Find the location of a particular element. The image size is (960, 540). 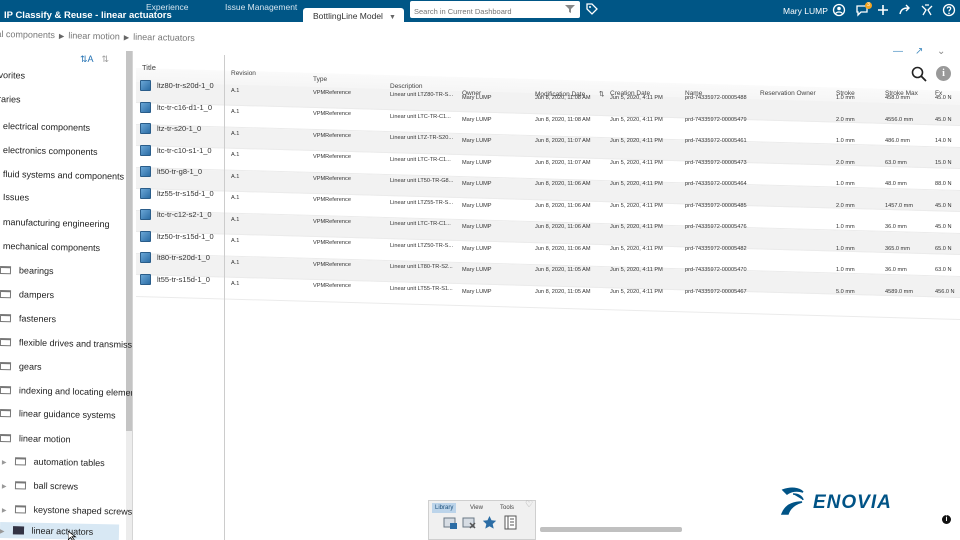

column-header-type: Type is located at coordinates (320, 79).